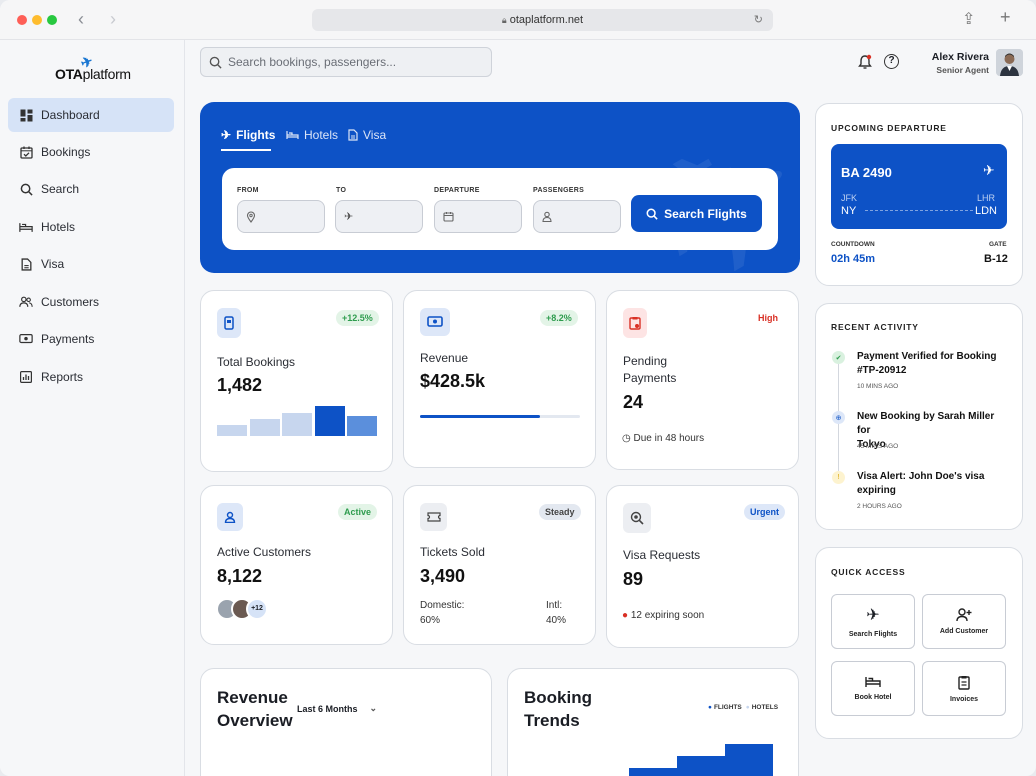 The image size is (1036, 776). Describe the element at coordinates (379, 216) in the screenshot. I see `to-input: ✈︎` at that location.